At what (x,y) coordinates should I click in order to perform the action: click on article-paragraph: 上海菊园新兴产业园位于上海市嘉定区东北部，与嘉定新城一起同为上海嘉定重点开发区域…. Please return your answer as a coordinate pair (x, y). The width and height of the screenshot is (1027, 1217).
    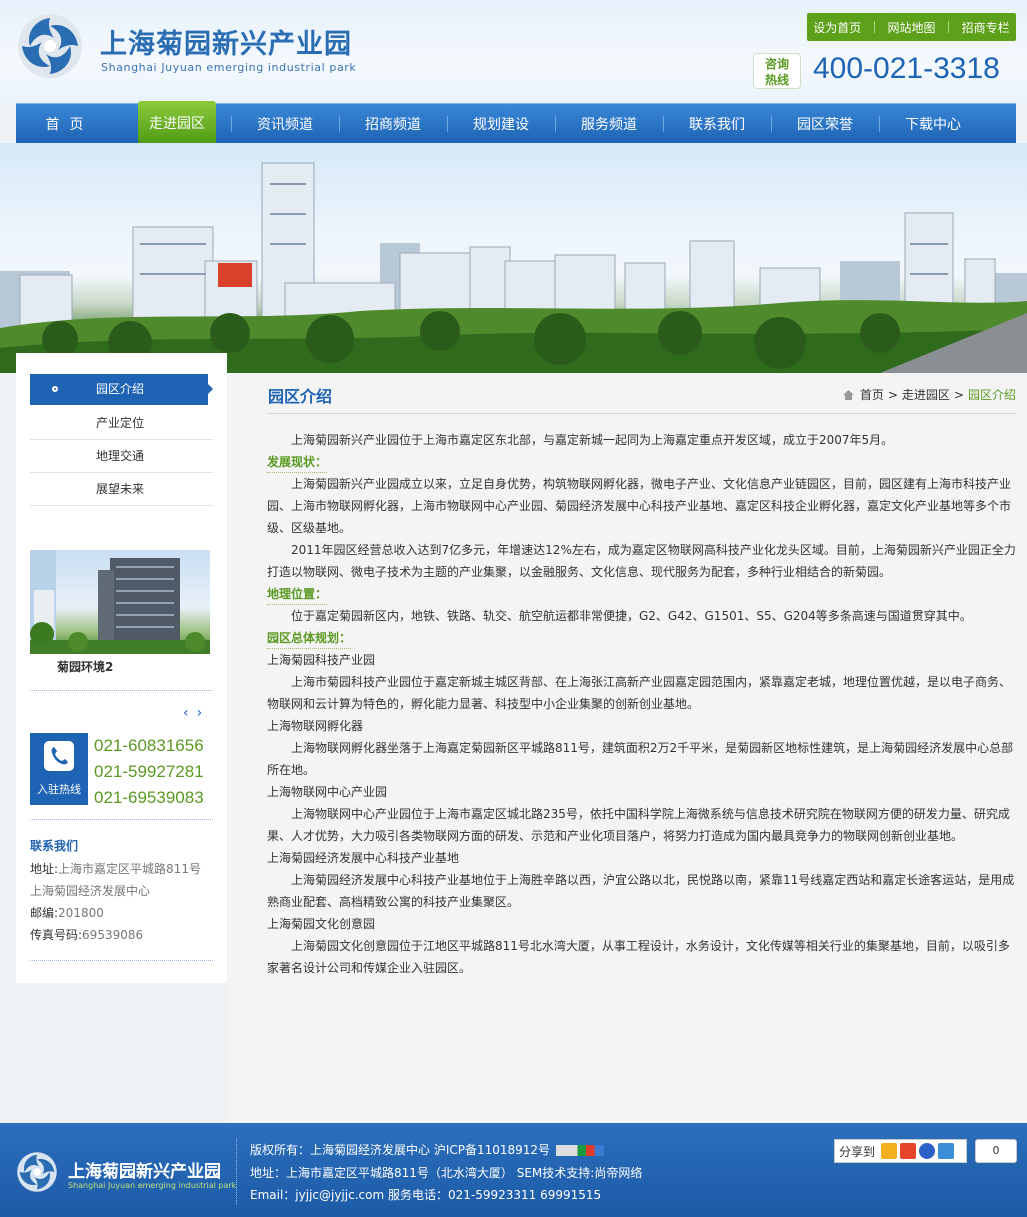
    Looking at the image, I should click on (592, 440).